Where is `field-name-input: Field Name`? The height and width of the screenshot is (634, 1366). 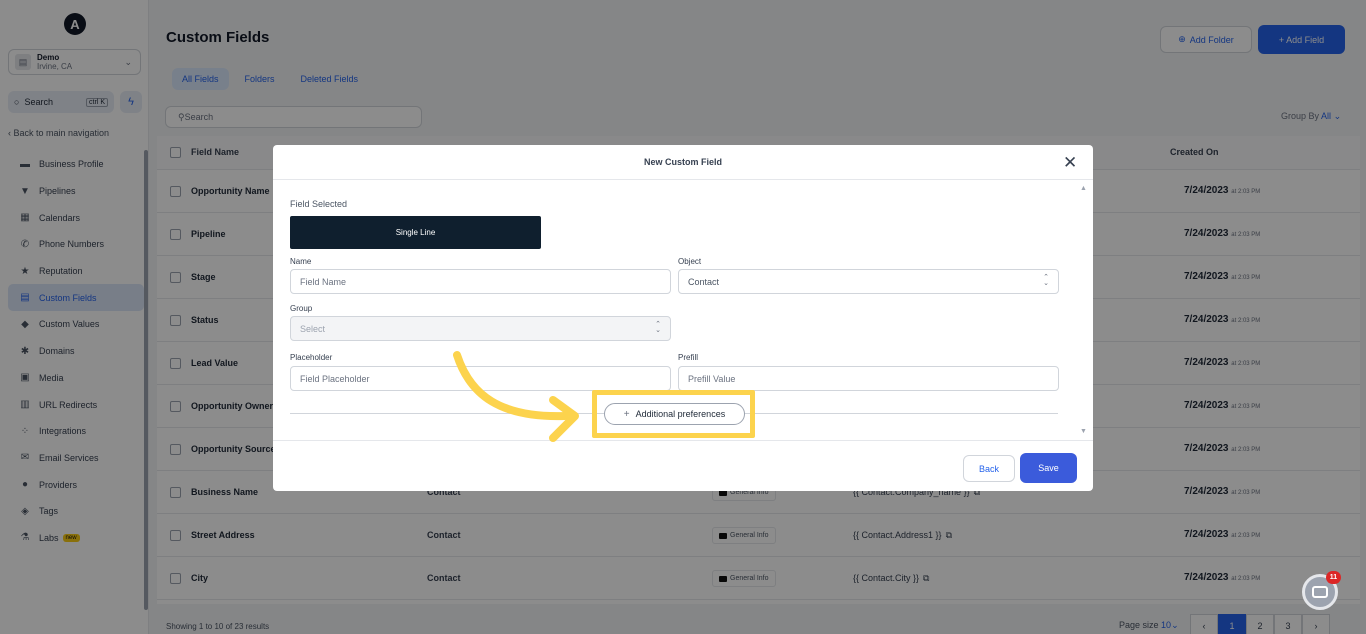 field-name-input: Field Name is located at coordinates (480, 281).